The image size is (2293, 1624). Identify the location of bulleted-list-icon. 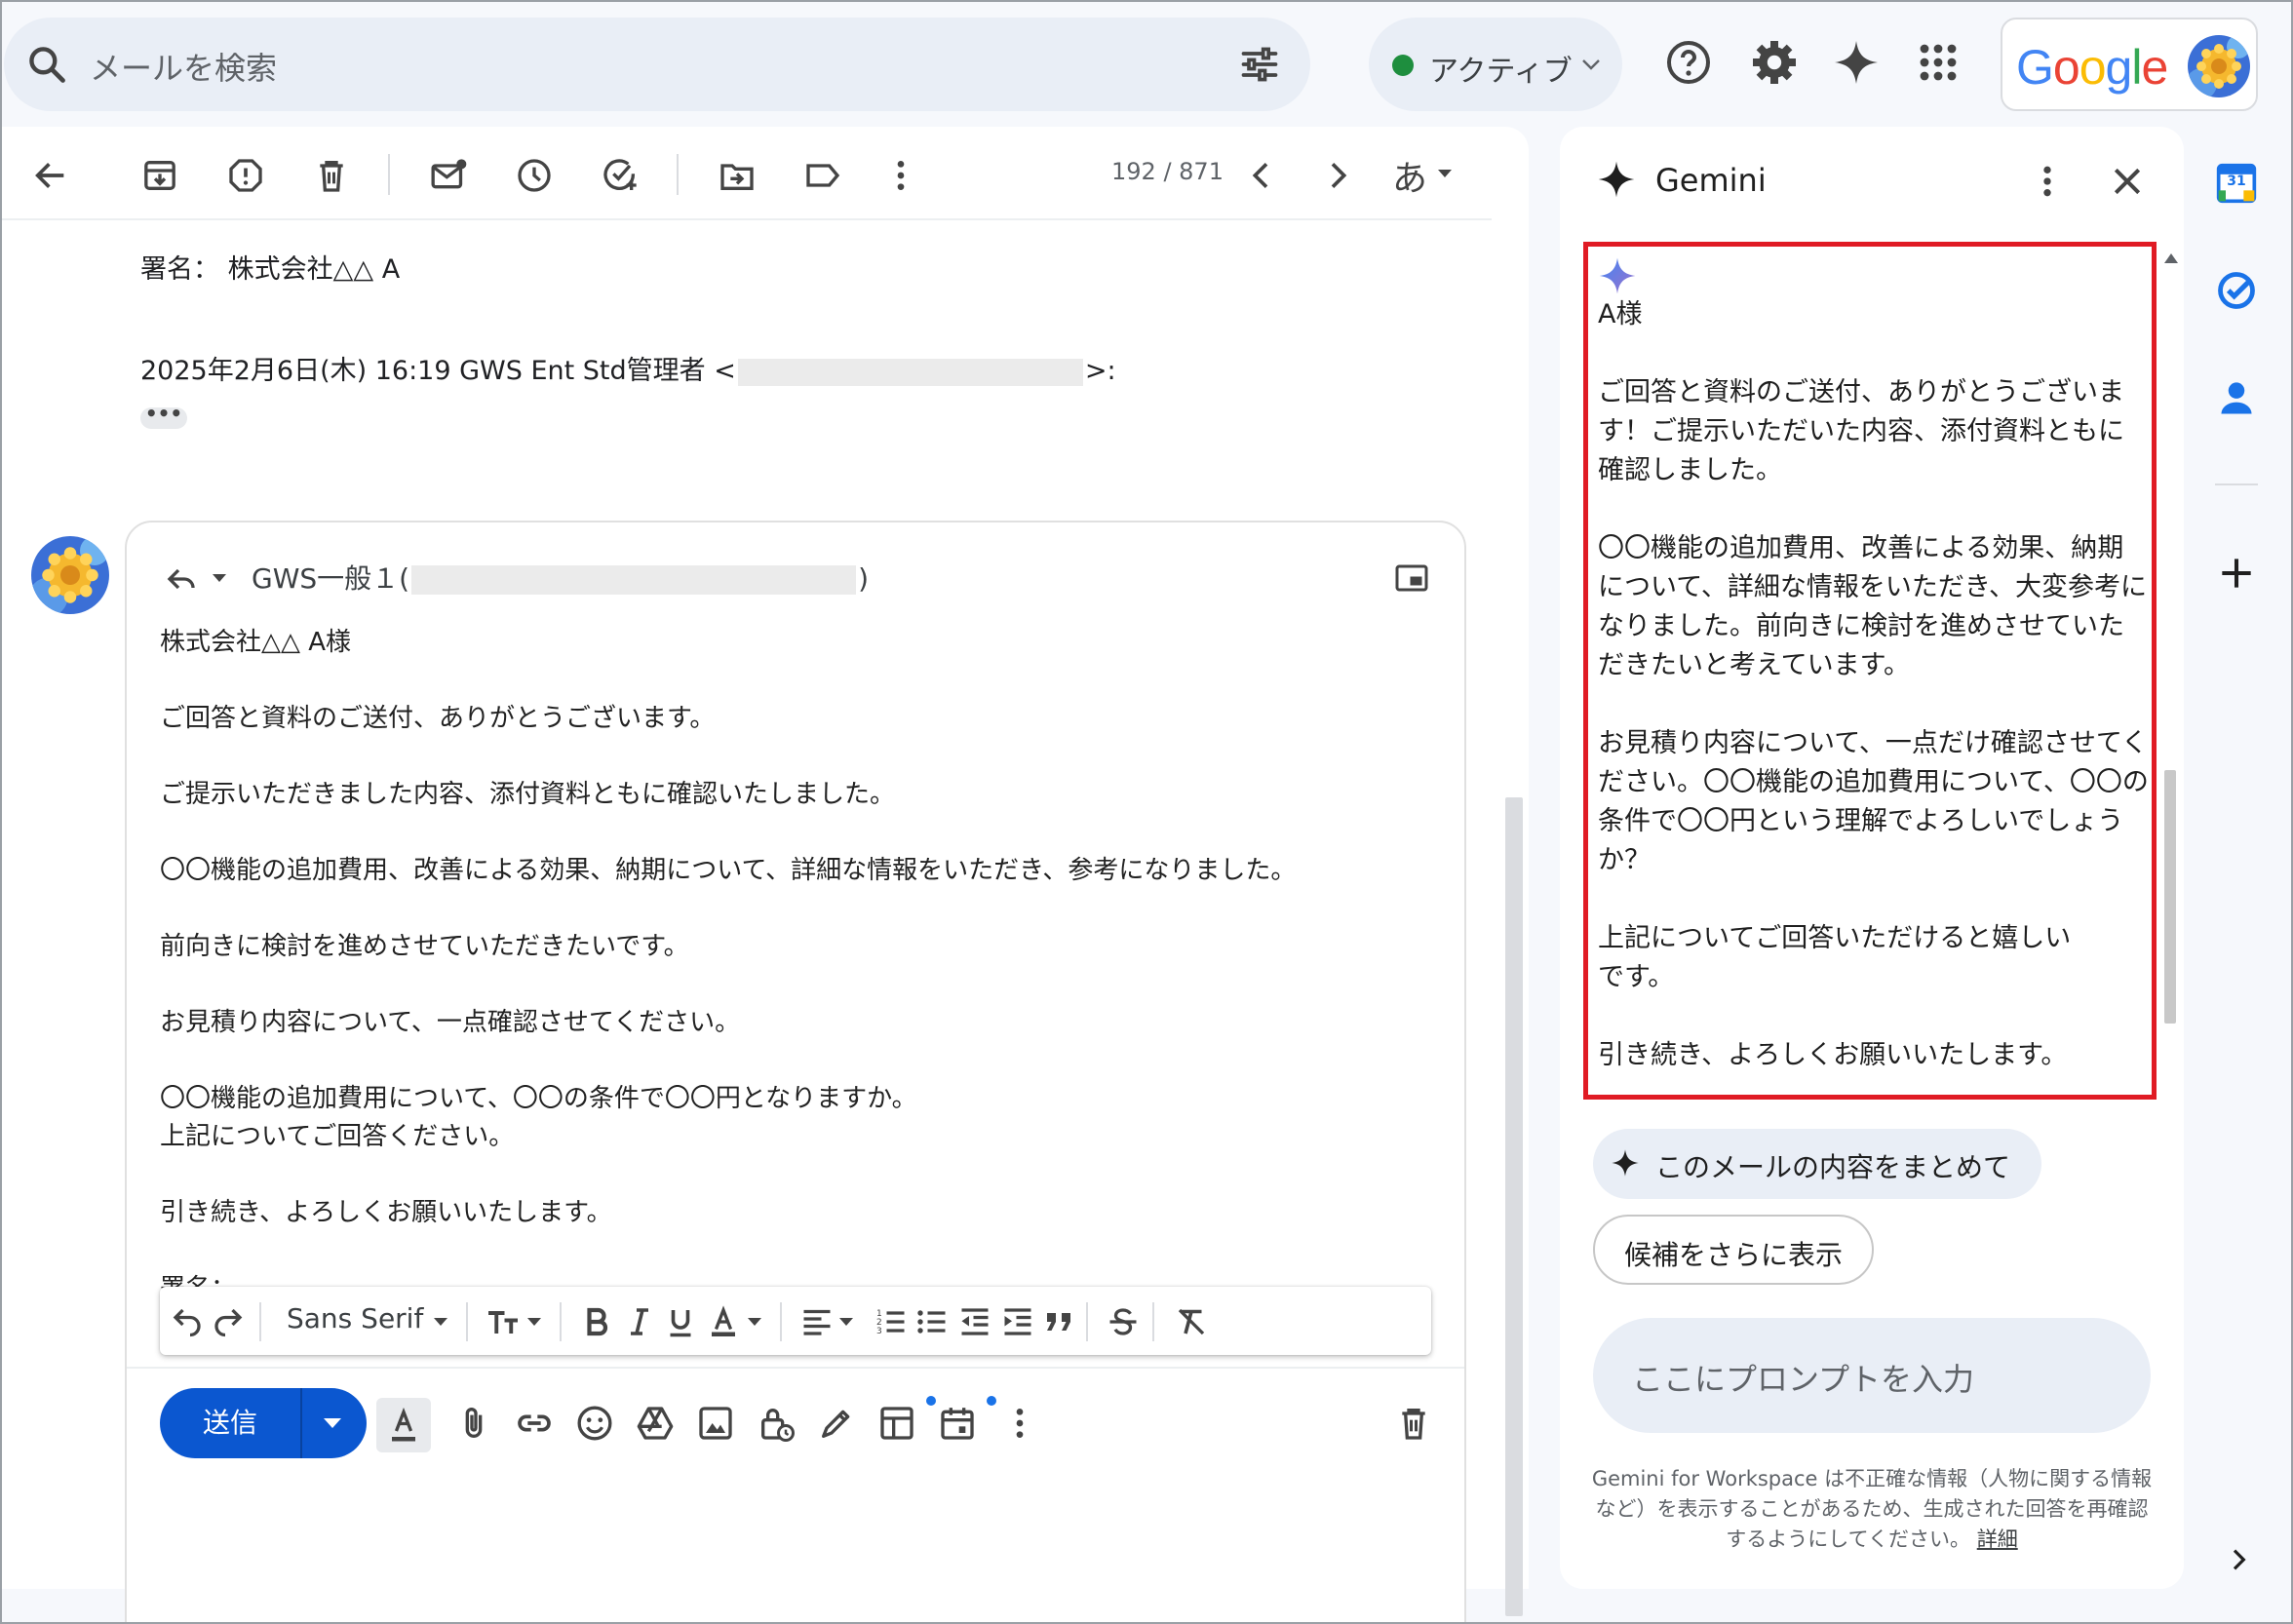
(932, 1321).